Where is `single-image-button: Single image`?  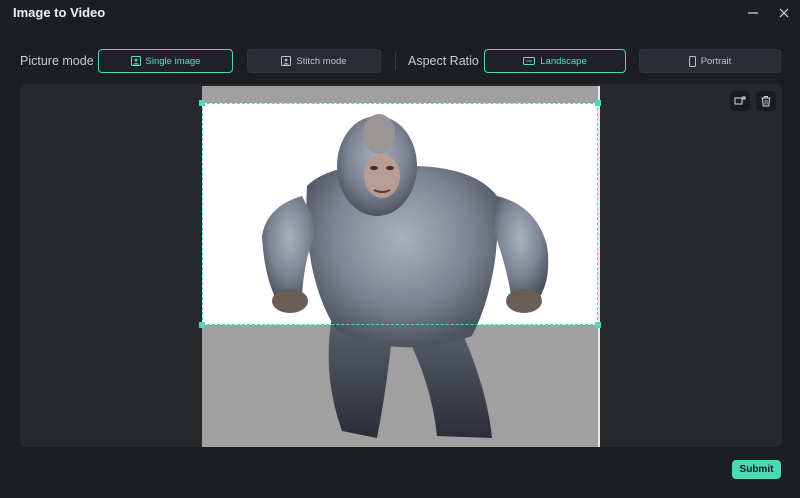
single-image-button: Single image is located at coordinates (165, 61).